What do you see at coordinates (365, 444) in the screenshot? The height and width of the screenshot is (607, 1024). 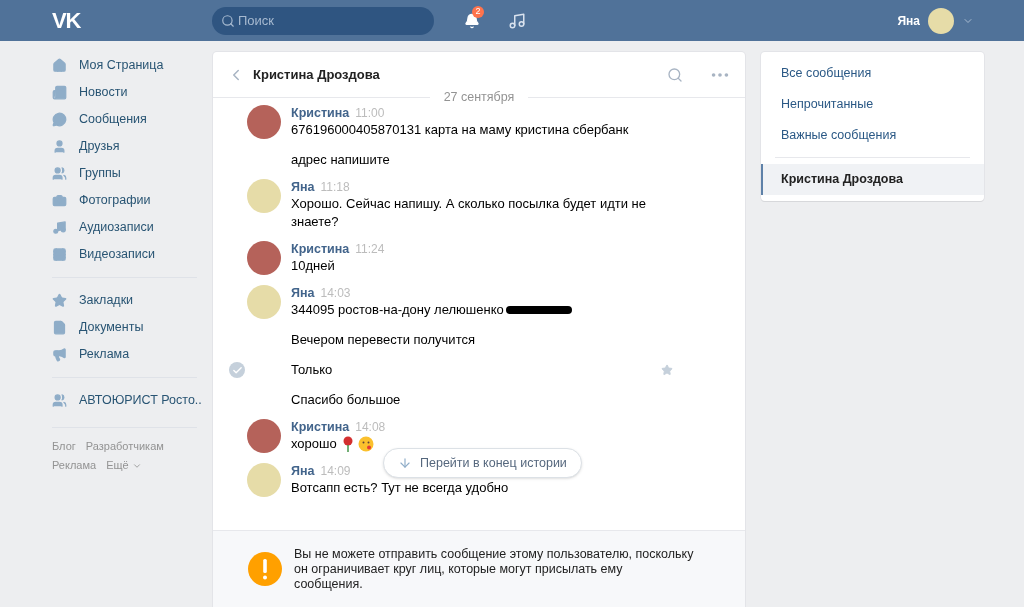 I see `kissing-face-icon` at bounding box center [365, 444].